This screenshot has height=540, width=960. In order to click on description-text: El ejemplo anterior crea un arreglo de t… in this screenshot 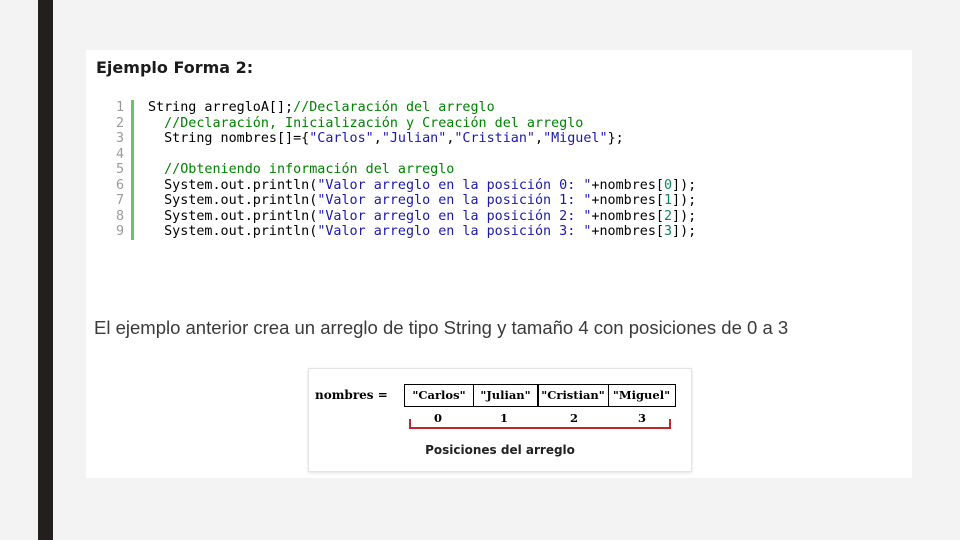, I will do `click(441, 327)`.